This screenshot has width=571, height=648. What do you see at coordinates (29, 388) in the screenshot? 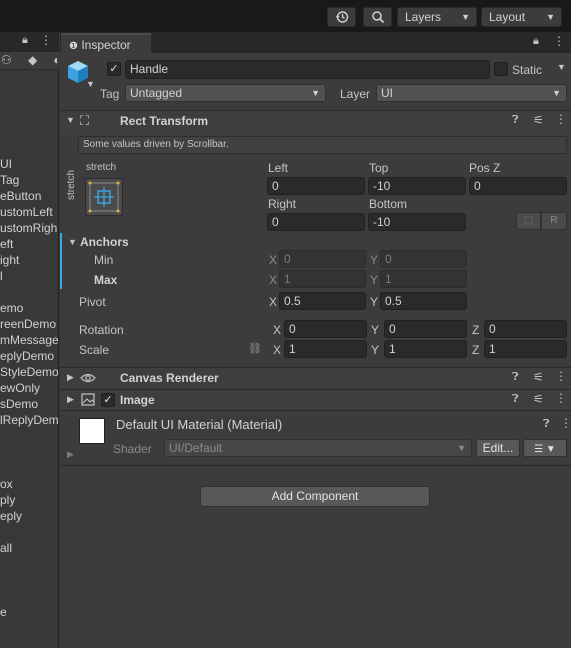
I see `hierarchy-item: ewOnly` at bounding box center [29, 388].